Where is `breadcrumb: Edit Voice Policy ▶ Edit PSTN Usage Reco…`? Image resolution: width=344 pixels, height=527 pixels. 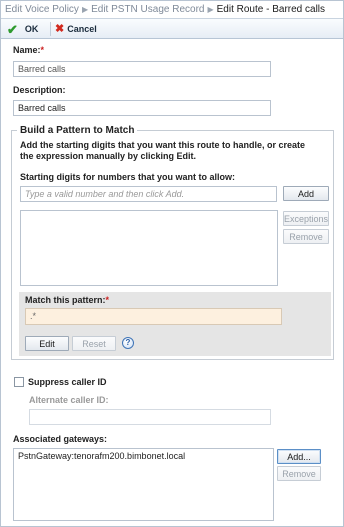 breadcrumb: Edit Voice Policy ▶ Edit PSTN Usage Reco… is located at coordinates (172, 9).